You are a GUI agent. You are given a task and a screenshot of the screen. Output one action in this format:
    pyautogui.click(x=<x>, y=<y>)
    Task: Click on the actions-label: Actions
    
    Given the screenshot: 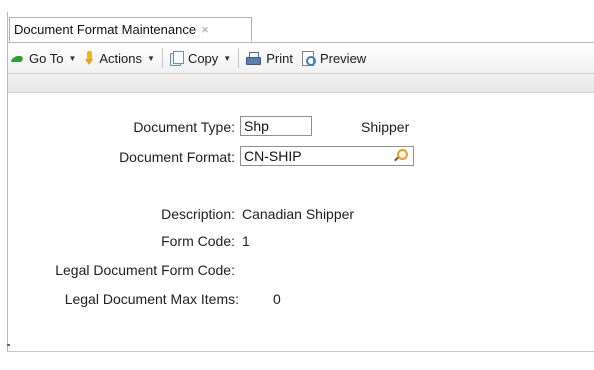 What is the action you would take?
    pyautogui.click(x=121, y=58)
    